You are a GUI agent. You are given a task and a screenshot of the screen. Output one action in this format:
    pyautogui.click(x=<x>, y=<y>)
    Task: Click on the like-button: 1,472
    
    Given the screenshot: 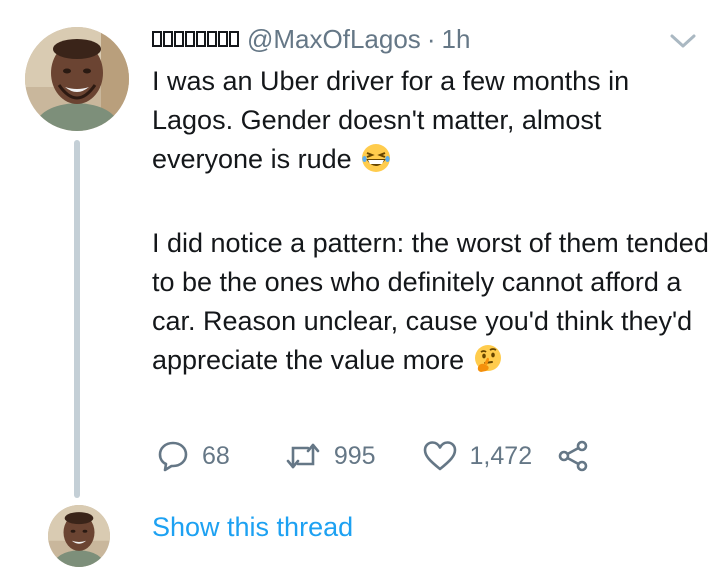 What is the action you would take?
    pyautogui.click(x=477, y=456)
    